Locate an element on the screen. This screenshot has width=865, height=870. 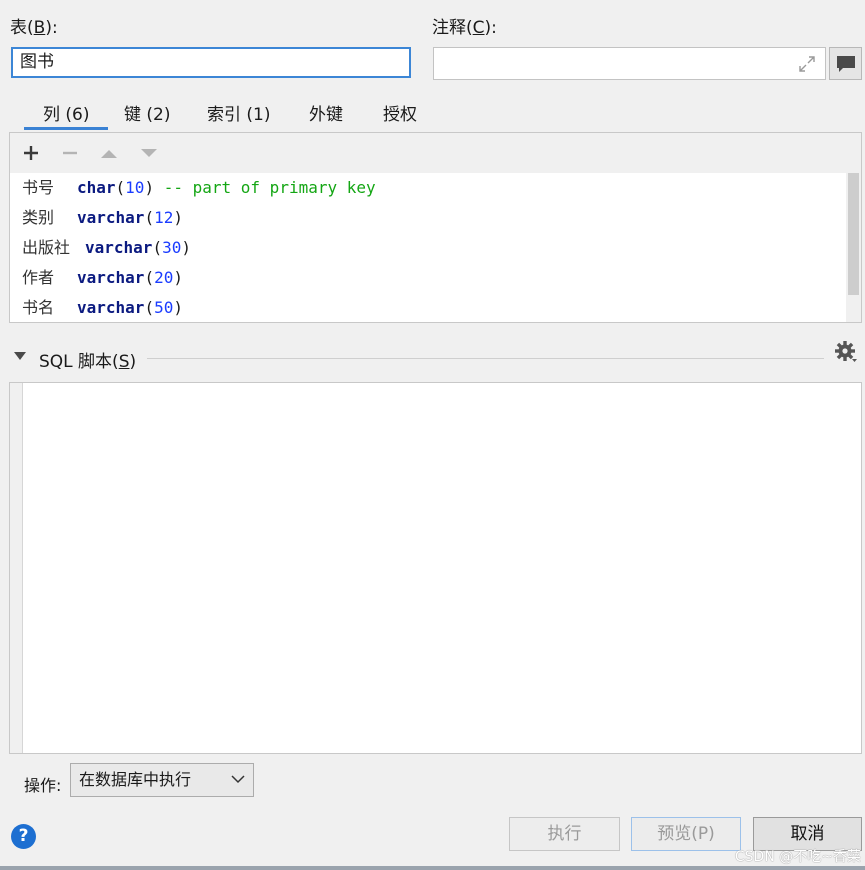
table-label: 表(B): is located at coordinates (34, 28).